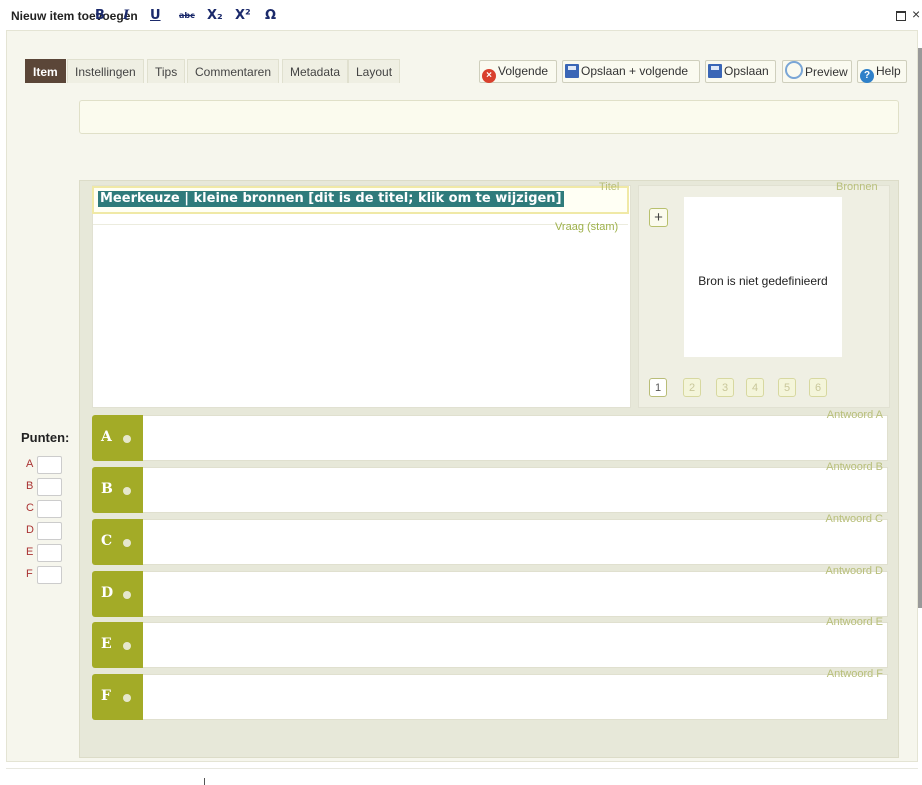 The image size is (922, 785). Describe the element at coordinates (315, 71) in the screenshot. I see `tab-metadata: Metadata` at that location.